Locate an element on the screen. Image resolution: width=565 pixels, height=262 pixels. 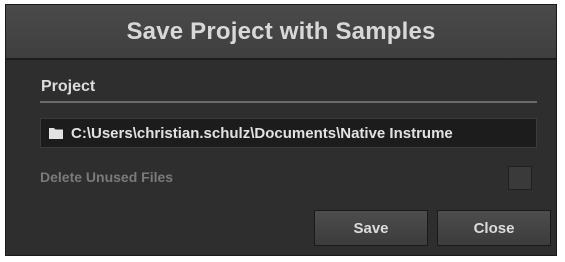
section-label-project: Project is located at coordinates (68, 86).